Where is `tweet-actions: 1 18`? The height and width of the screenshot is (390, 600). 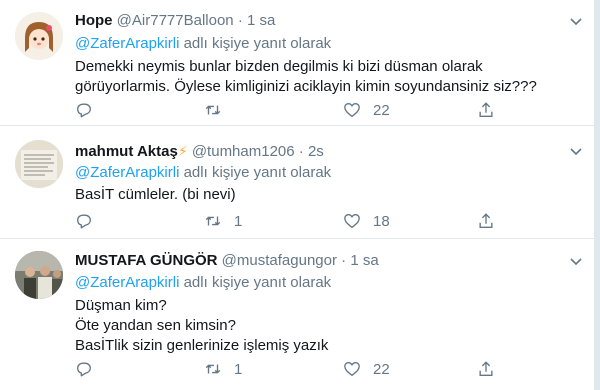
tweet-actions: 1 18 is located at coordinates (295, 221).